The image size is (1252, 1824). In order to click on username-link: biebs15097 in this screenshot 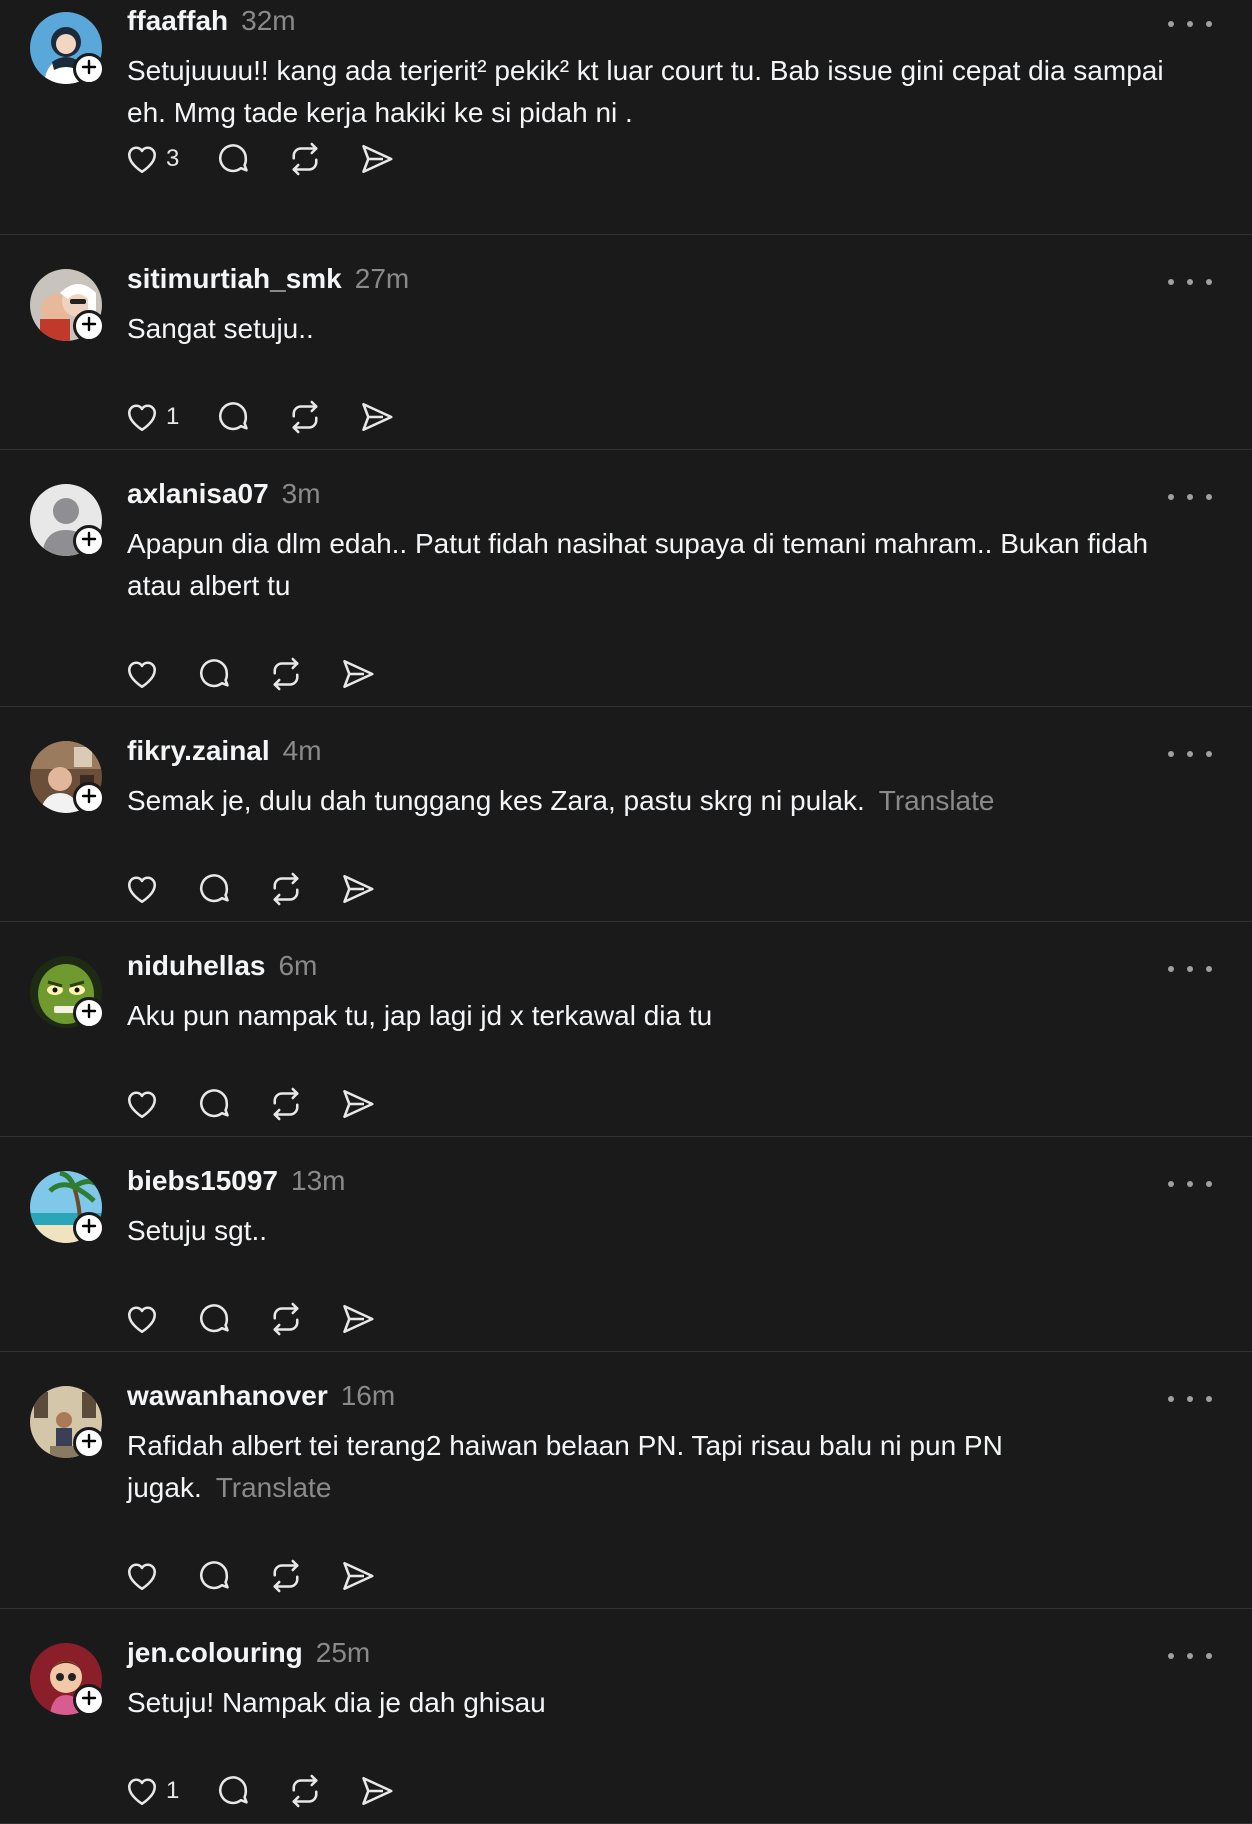, I will do `click(202, 1181)`.